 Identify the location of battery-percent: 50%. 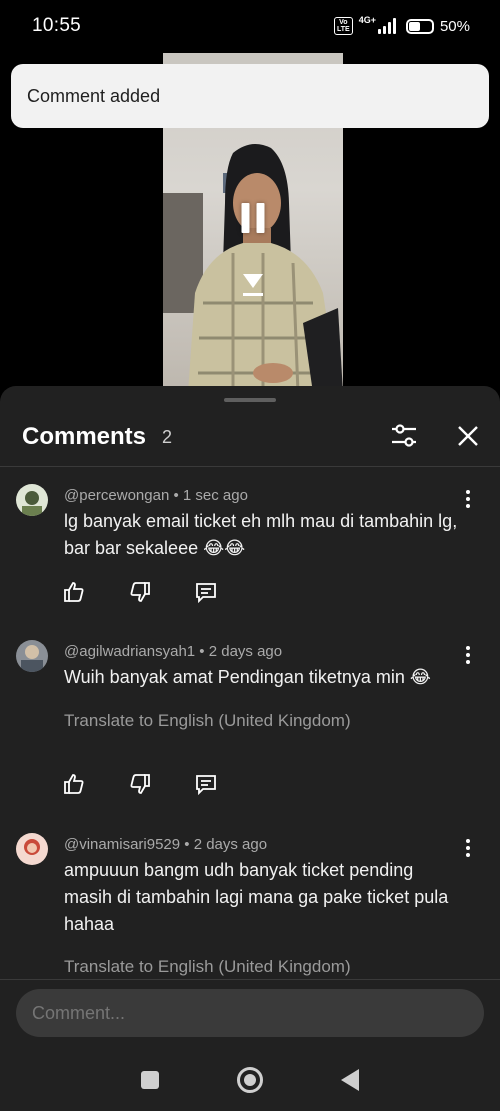
(454, 26).